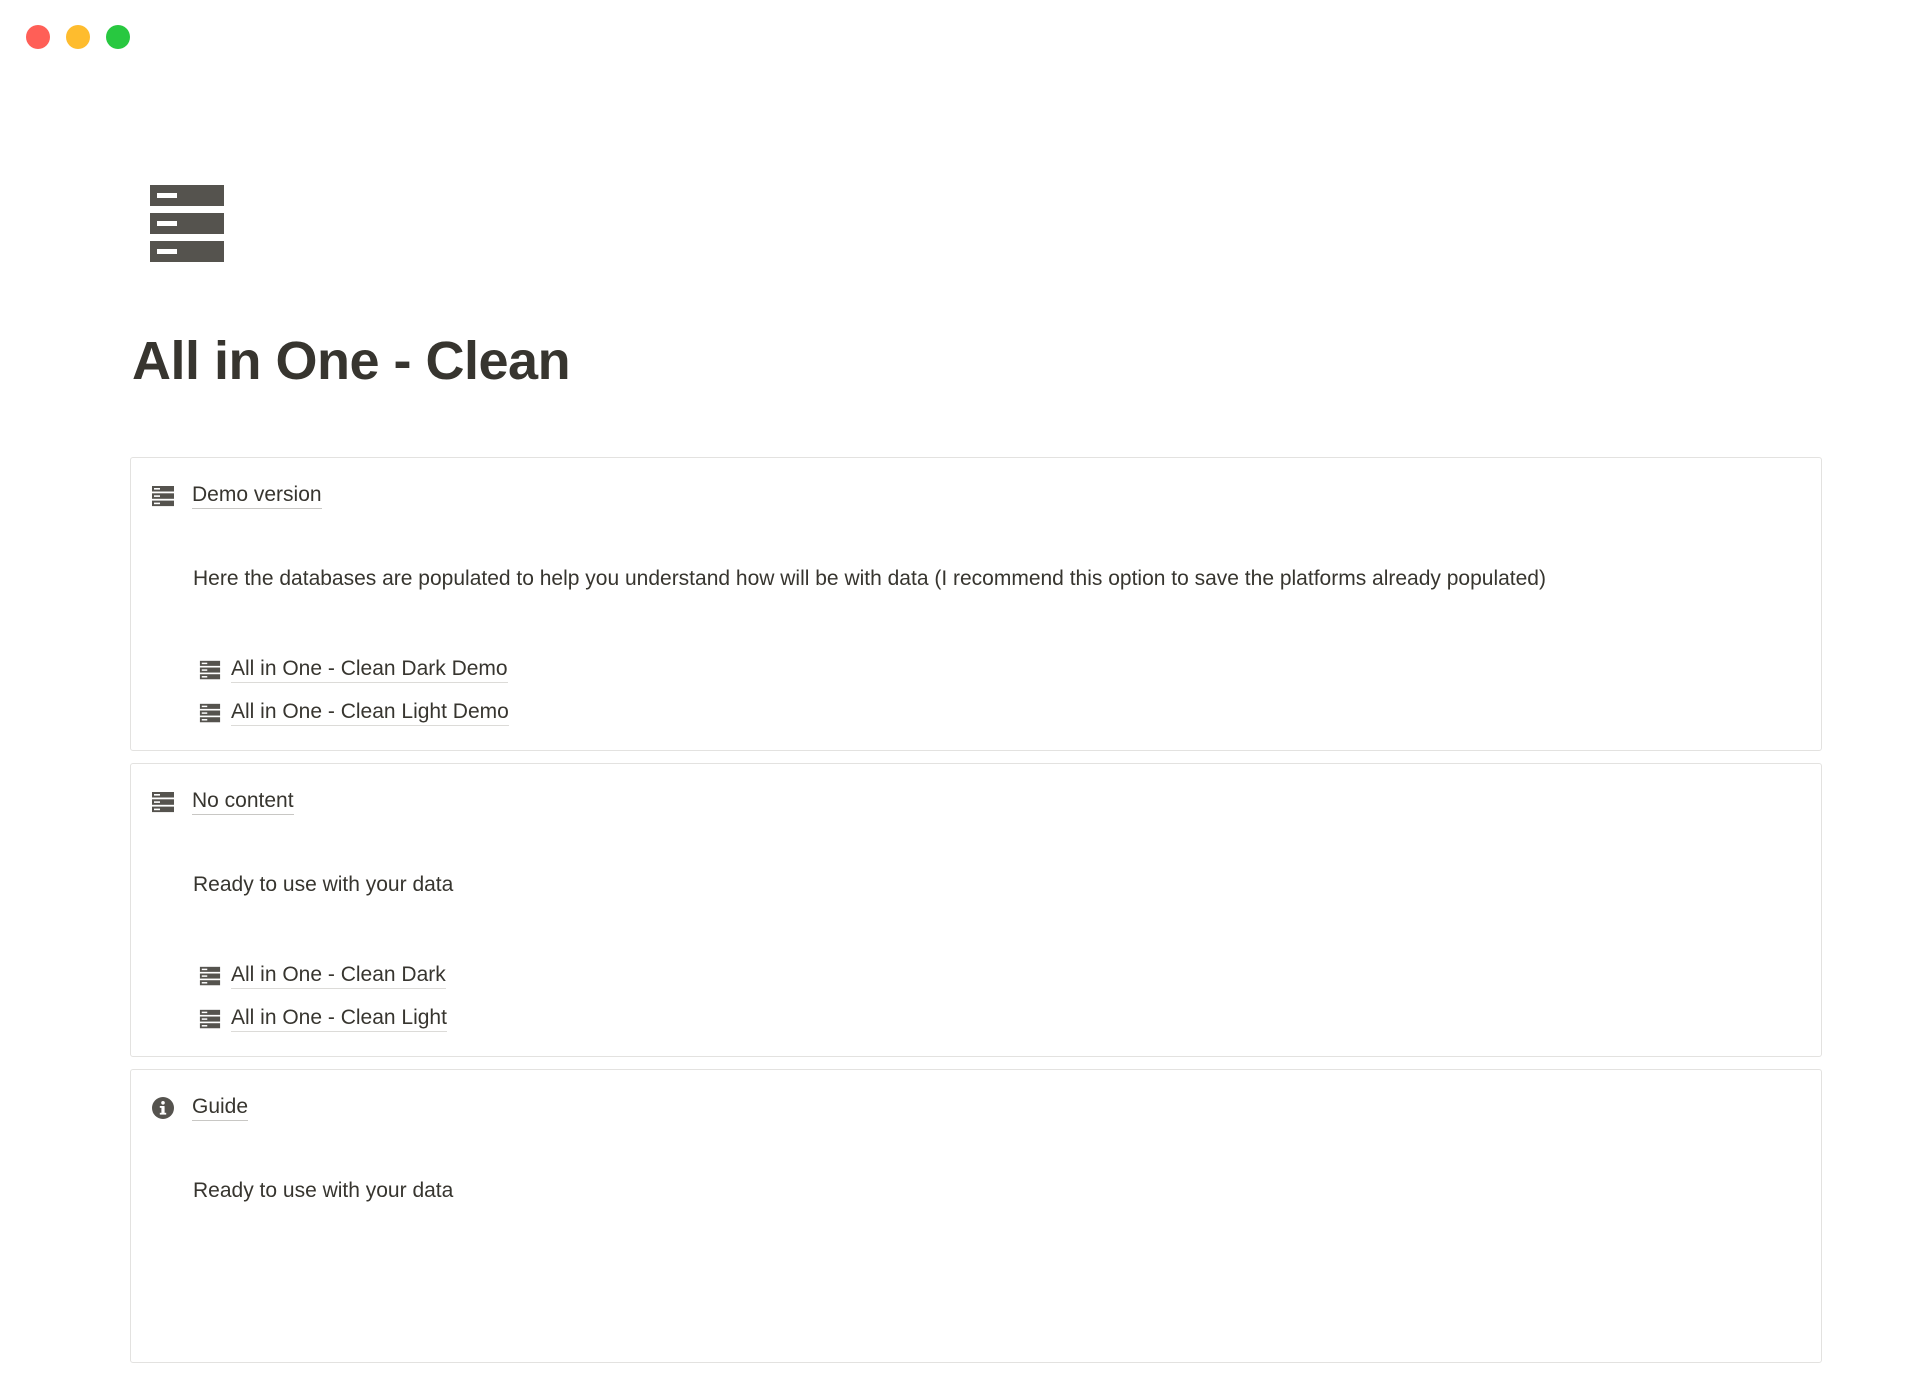  What do you see at coordinates (351, 361) in the screenshot?
I see `page-title: All in One - Clean` at bounding box center [351, 361].